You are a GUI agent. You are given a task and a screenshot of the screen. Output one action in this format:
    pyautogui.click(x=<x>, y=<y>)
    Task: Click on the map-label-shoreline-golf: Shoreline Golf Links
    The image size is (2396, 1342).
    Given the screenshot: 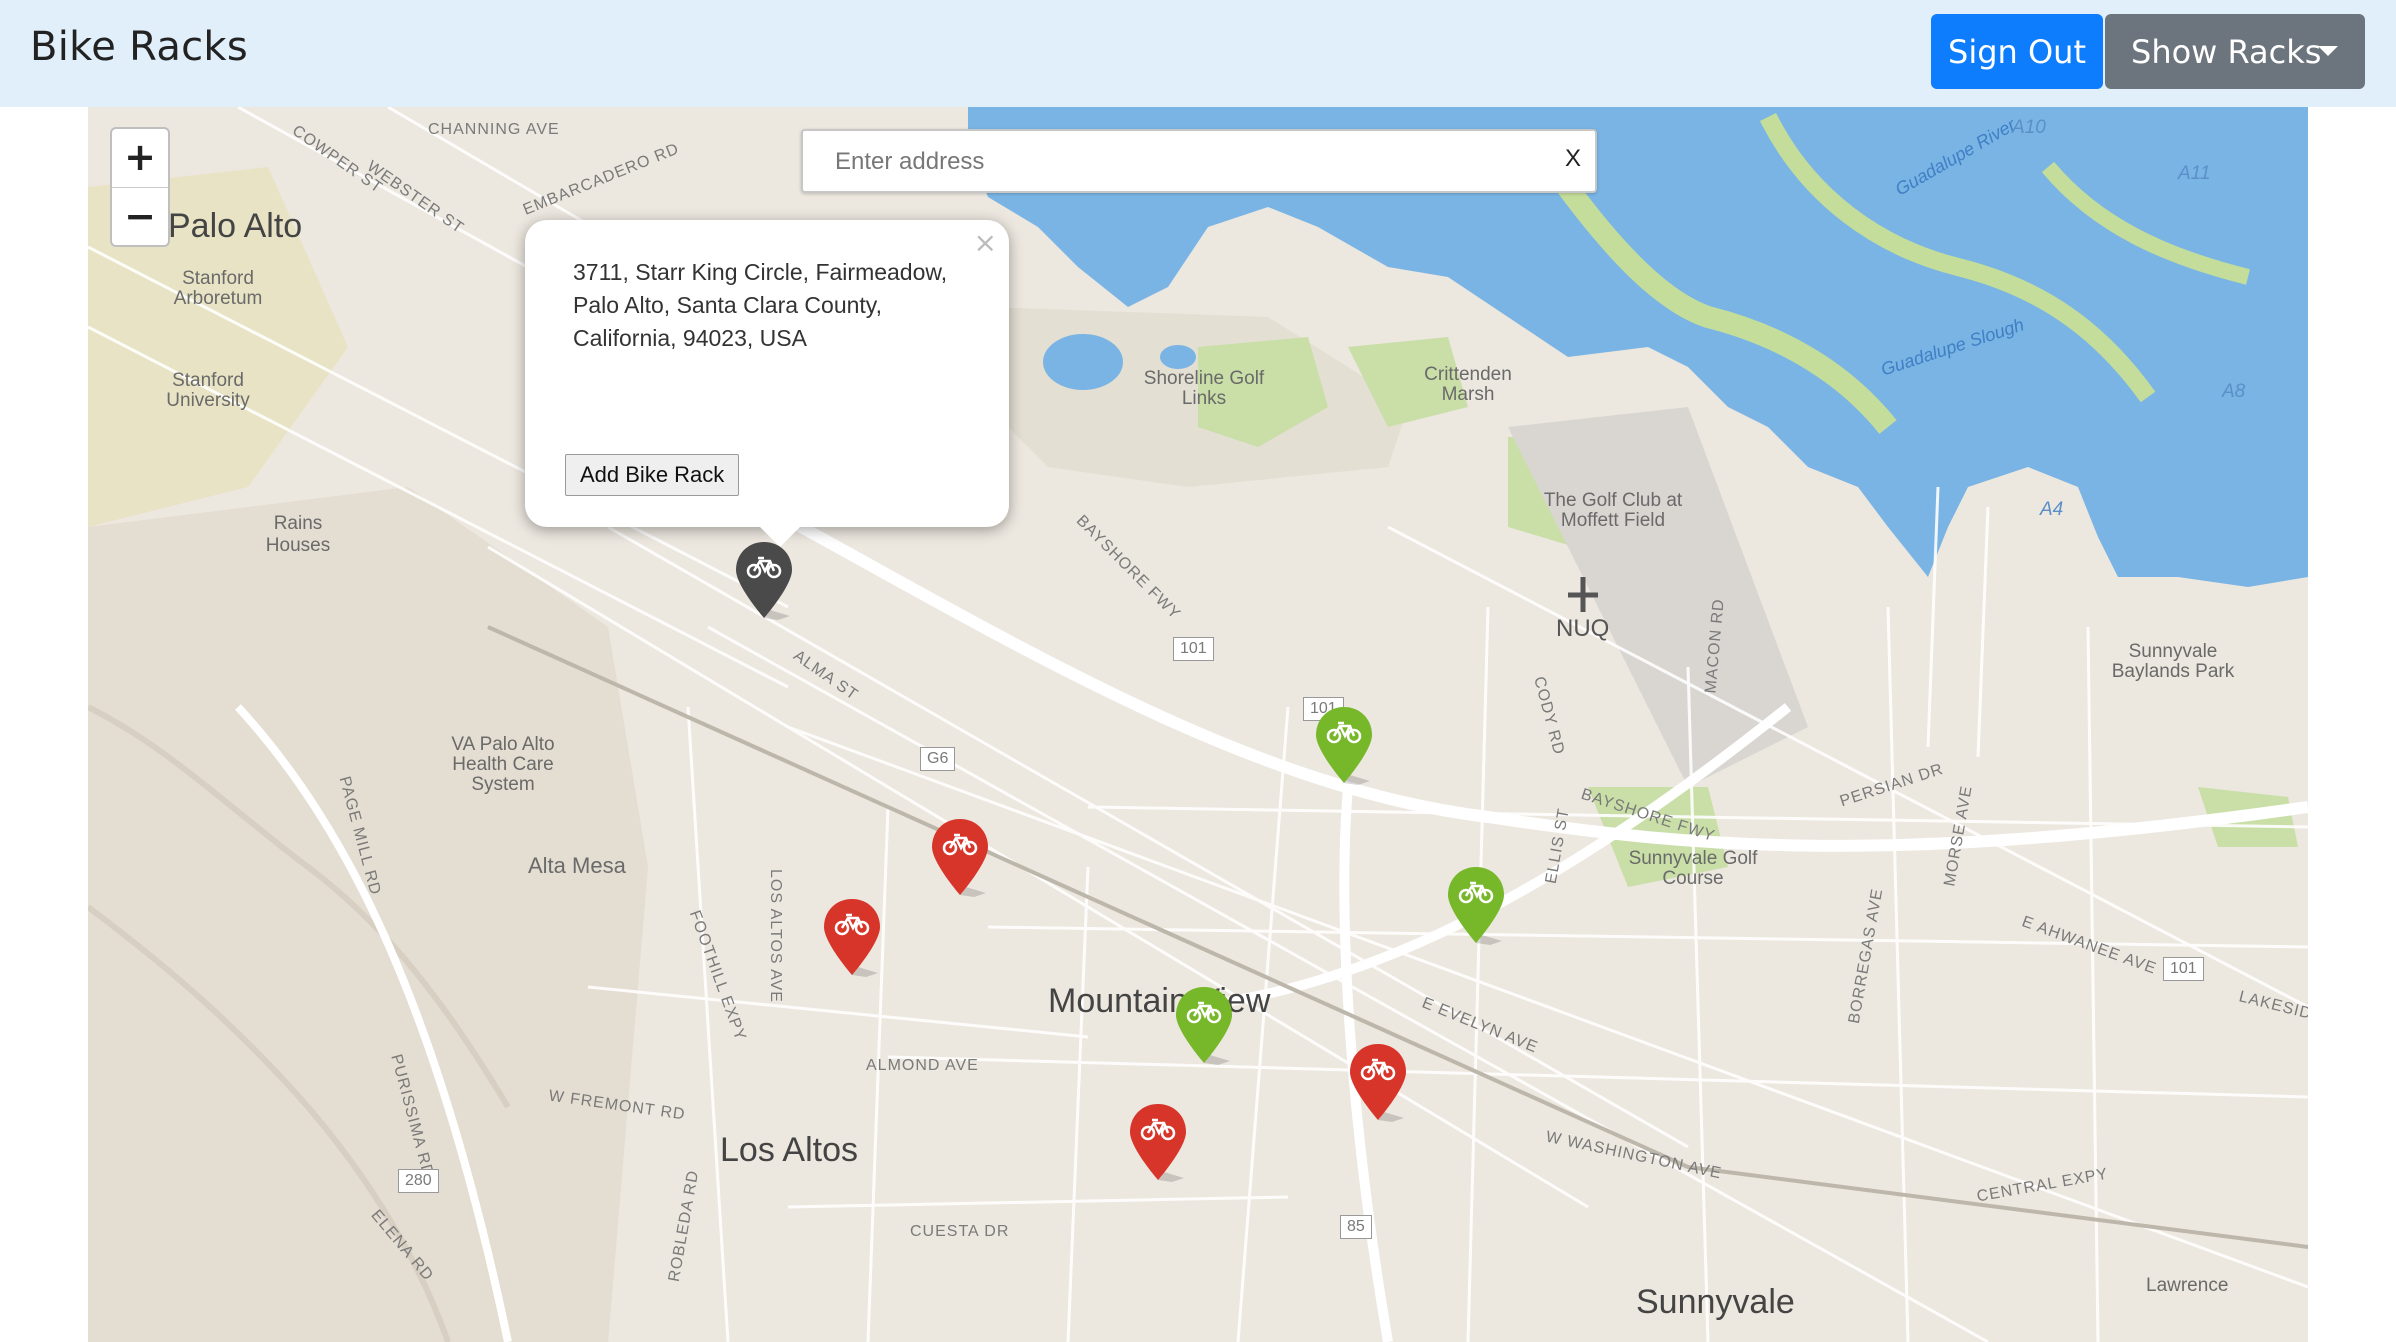 What is the action you would take?
    pyautogui.click(x=1204, y=388)
    